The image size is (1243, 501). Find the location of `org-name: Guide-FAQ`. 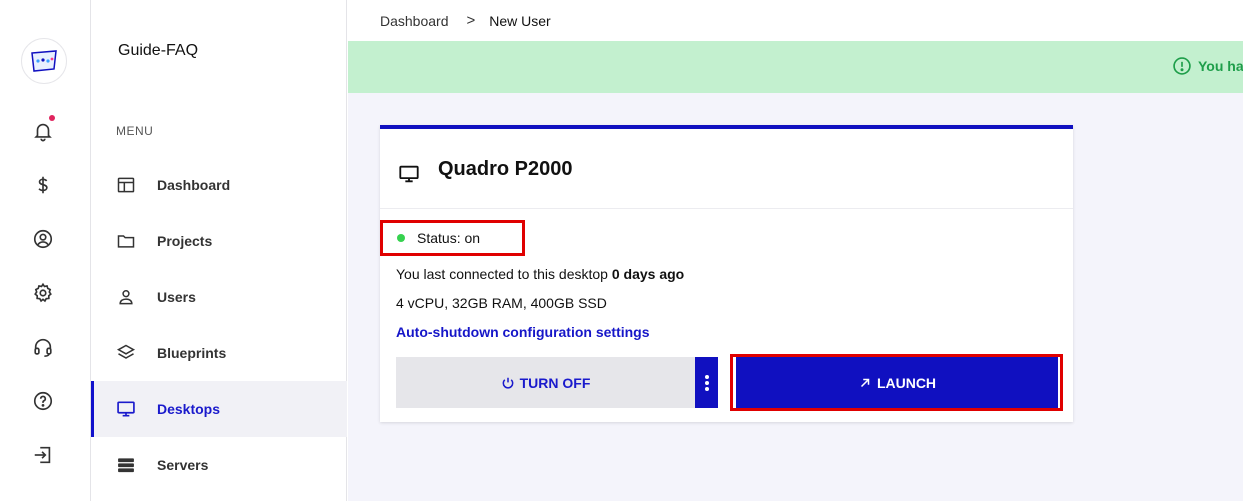

org-name: Guide-FAQ is located at coordinates (158, 50).